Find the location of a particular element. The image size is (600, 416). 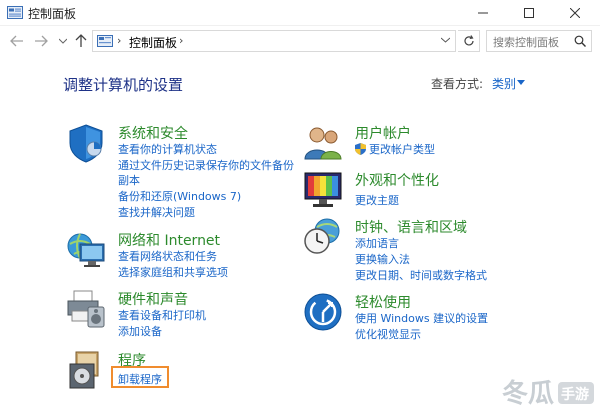

link-change-input-method: 更换输入法 is located at coordinates (382, 259).